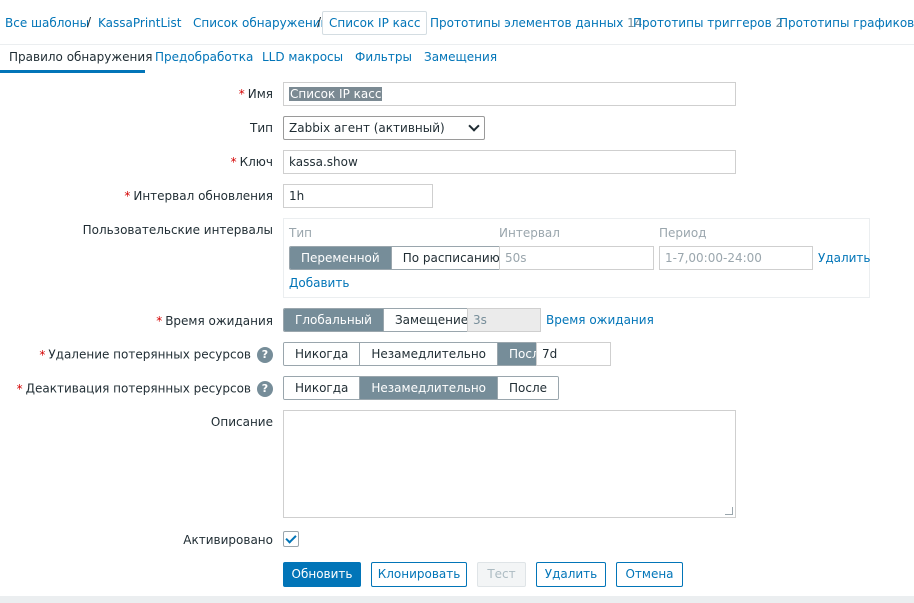 The height and width of the screenshot is (603, 914). Describe the element at coordinates (302, 57) in the screenshot. I see `tab-lld-macros: LLD макросы` at that location.